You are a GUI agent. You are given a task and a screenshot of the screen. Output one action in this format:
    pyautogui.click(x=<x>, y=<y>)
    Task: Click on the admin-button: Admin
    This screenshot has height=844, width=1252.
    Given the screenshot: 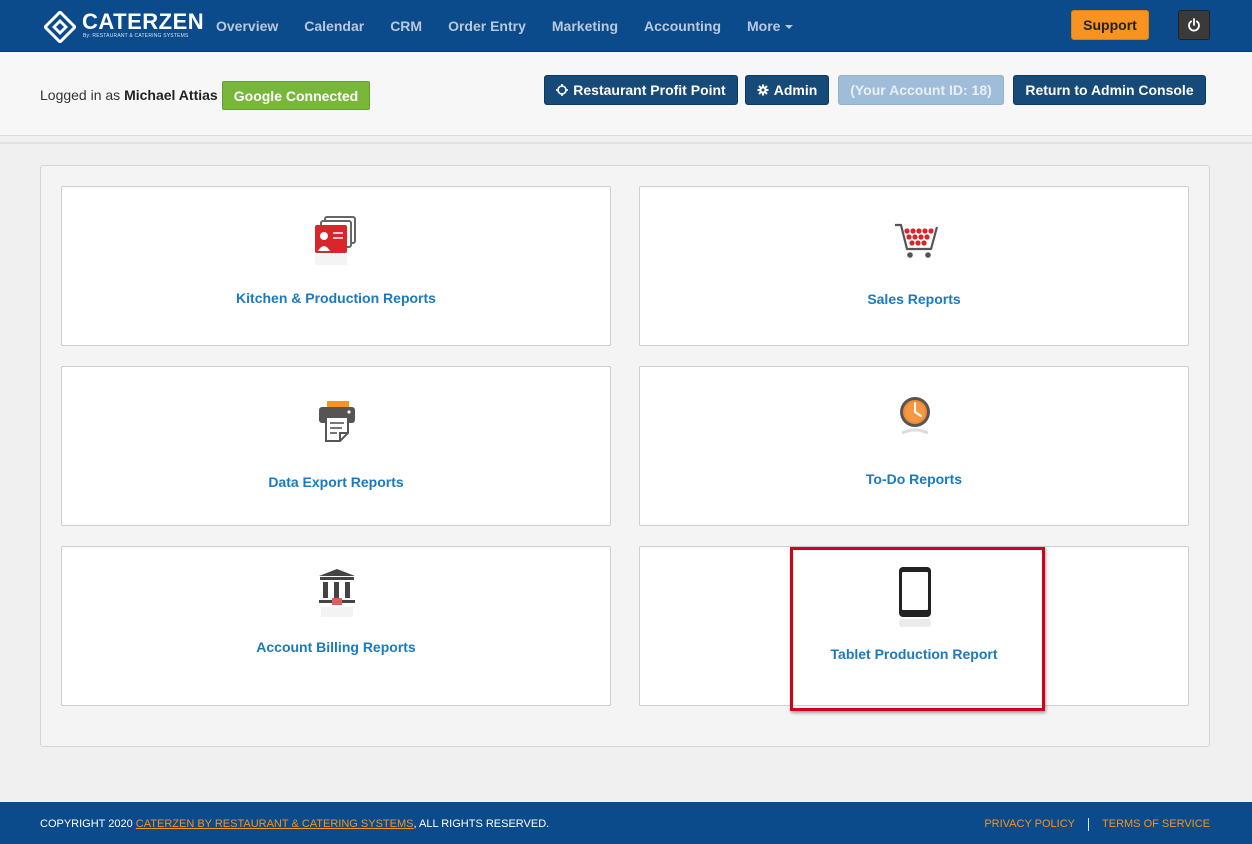 What is the action you would take?
    pyautogui.click(x=787, y=90)
    